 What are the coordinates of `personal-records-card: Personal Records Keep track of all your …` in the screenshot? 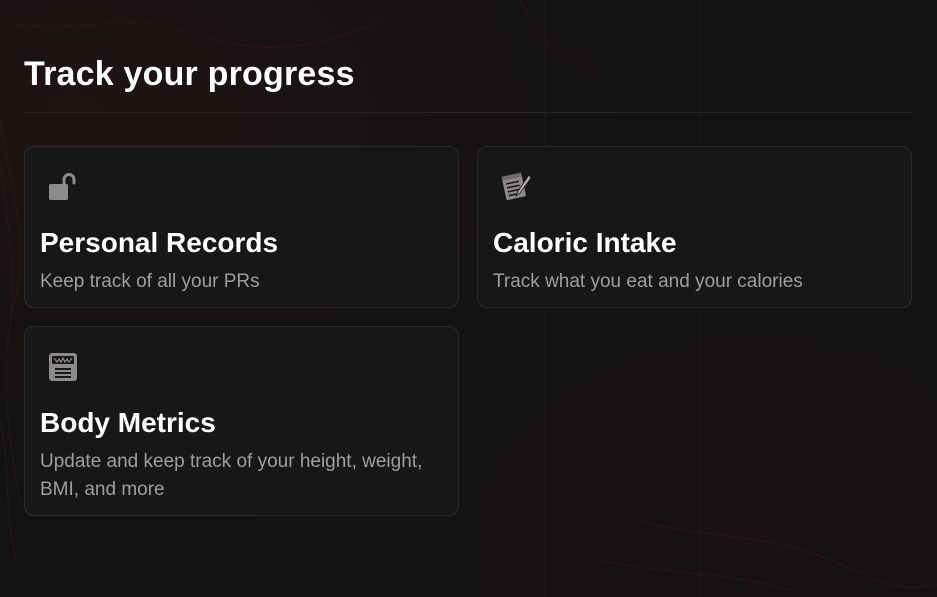 It's located at (241, 227).